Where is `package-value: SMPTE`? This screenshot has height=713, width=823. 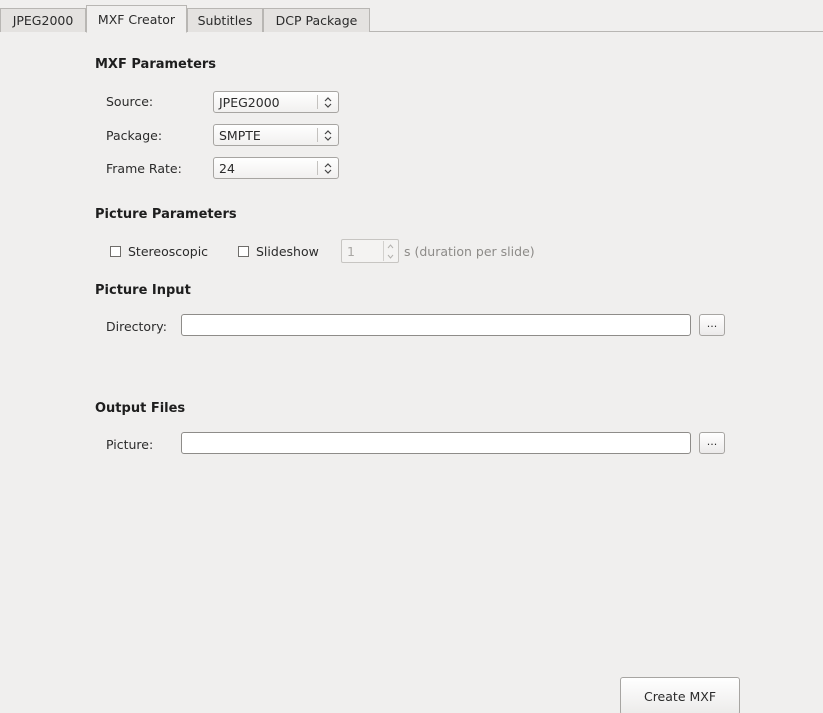
package-value: SMPTE is located at coordinates (240, 135).